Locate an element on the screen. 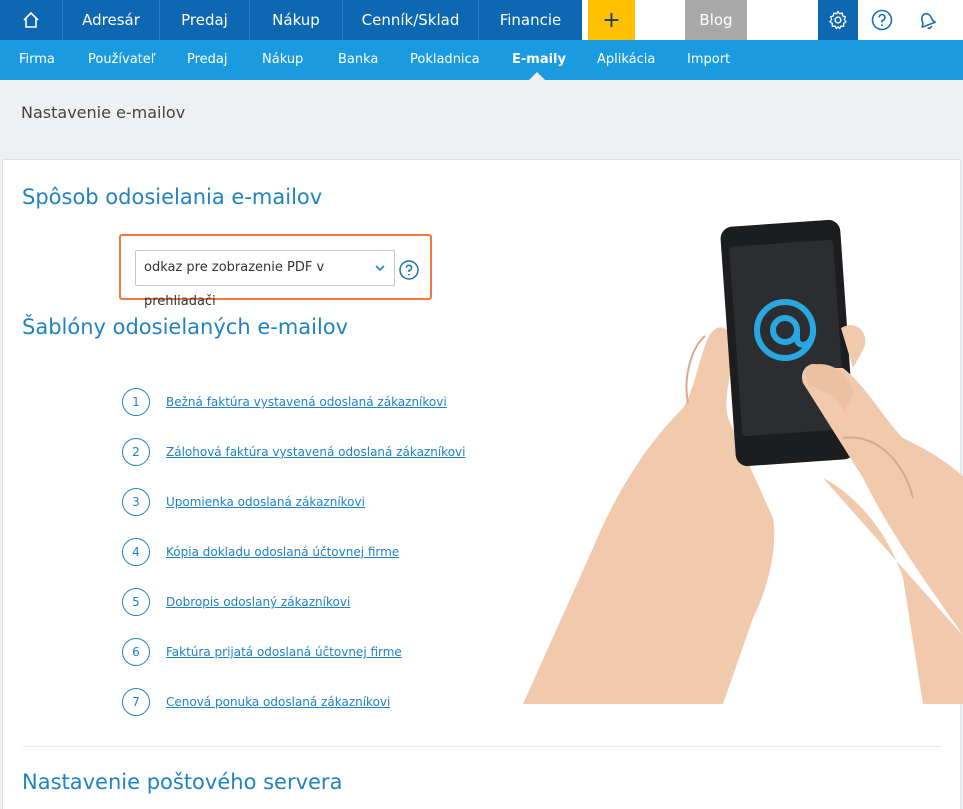  add-button: + is located at coordinates (611, 20).